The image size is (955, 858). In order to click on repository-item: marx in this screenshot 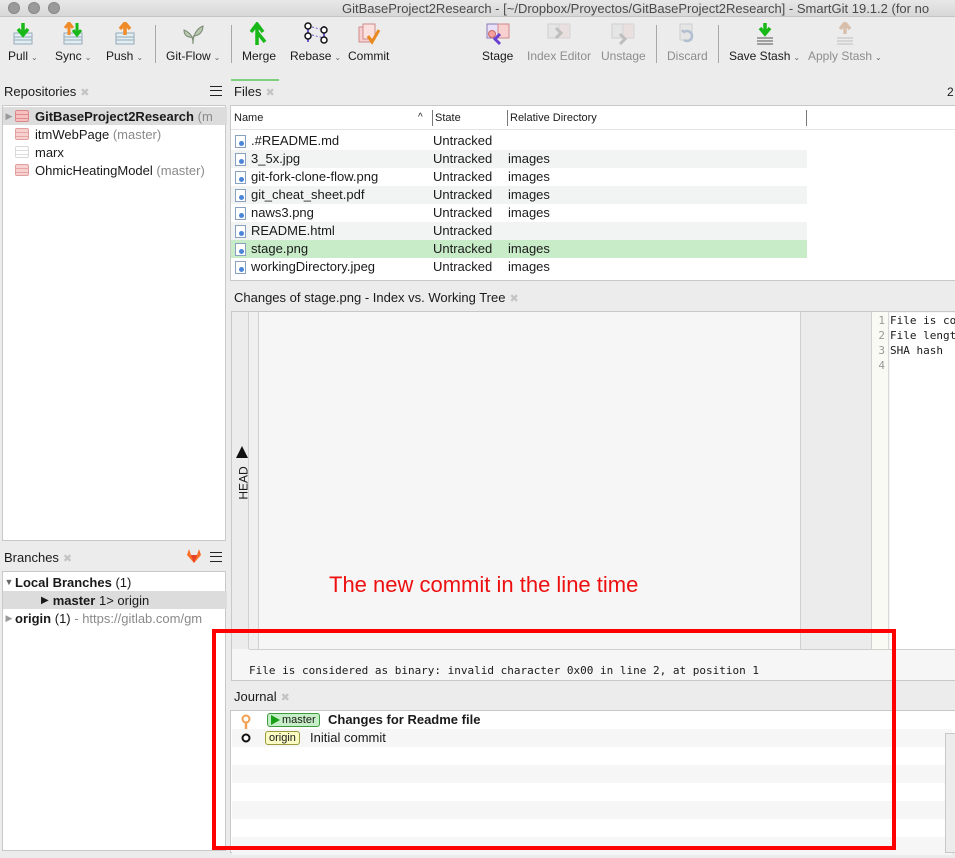, I will do `click(115, 152)`.